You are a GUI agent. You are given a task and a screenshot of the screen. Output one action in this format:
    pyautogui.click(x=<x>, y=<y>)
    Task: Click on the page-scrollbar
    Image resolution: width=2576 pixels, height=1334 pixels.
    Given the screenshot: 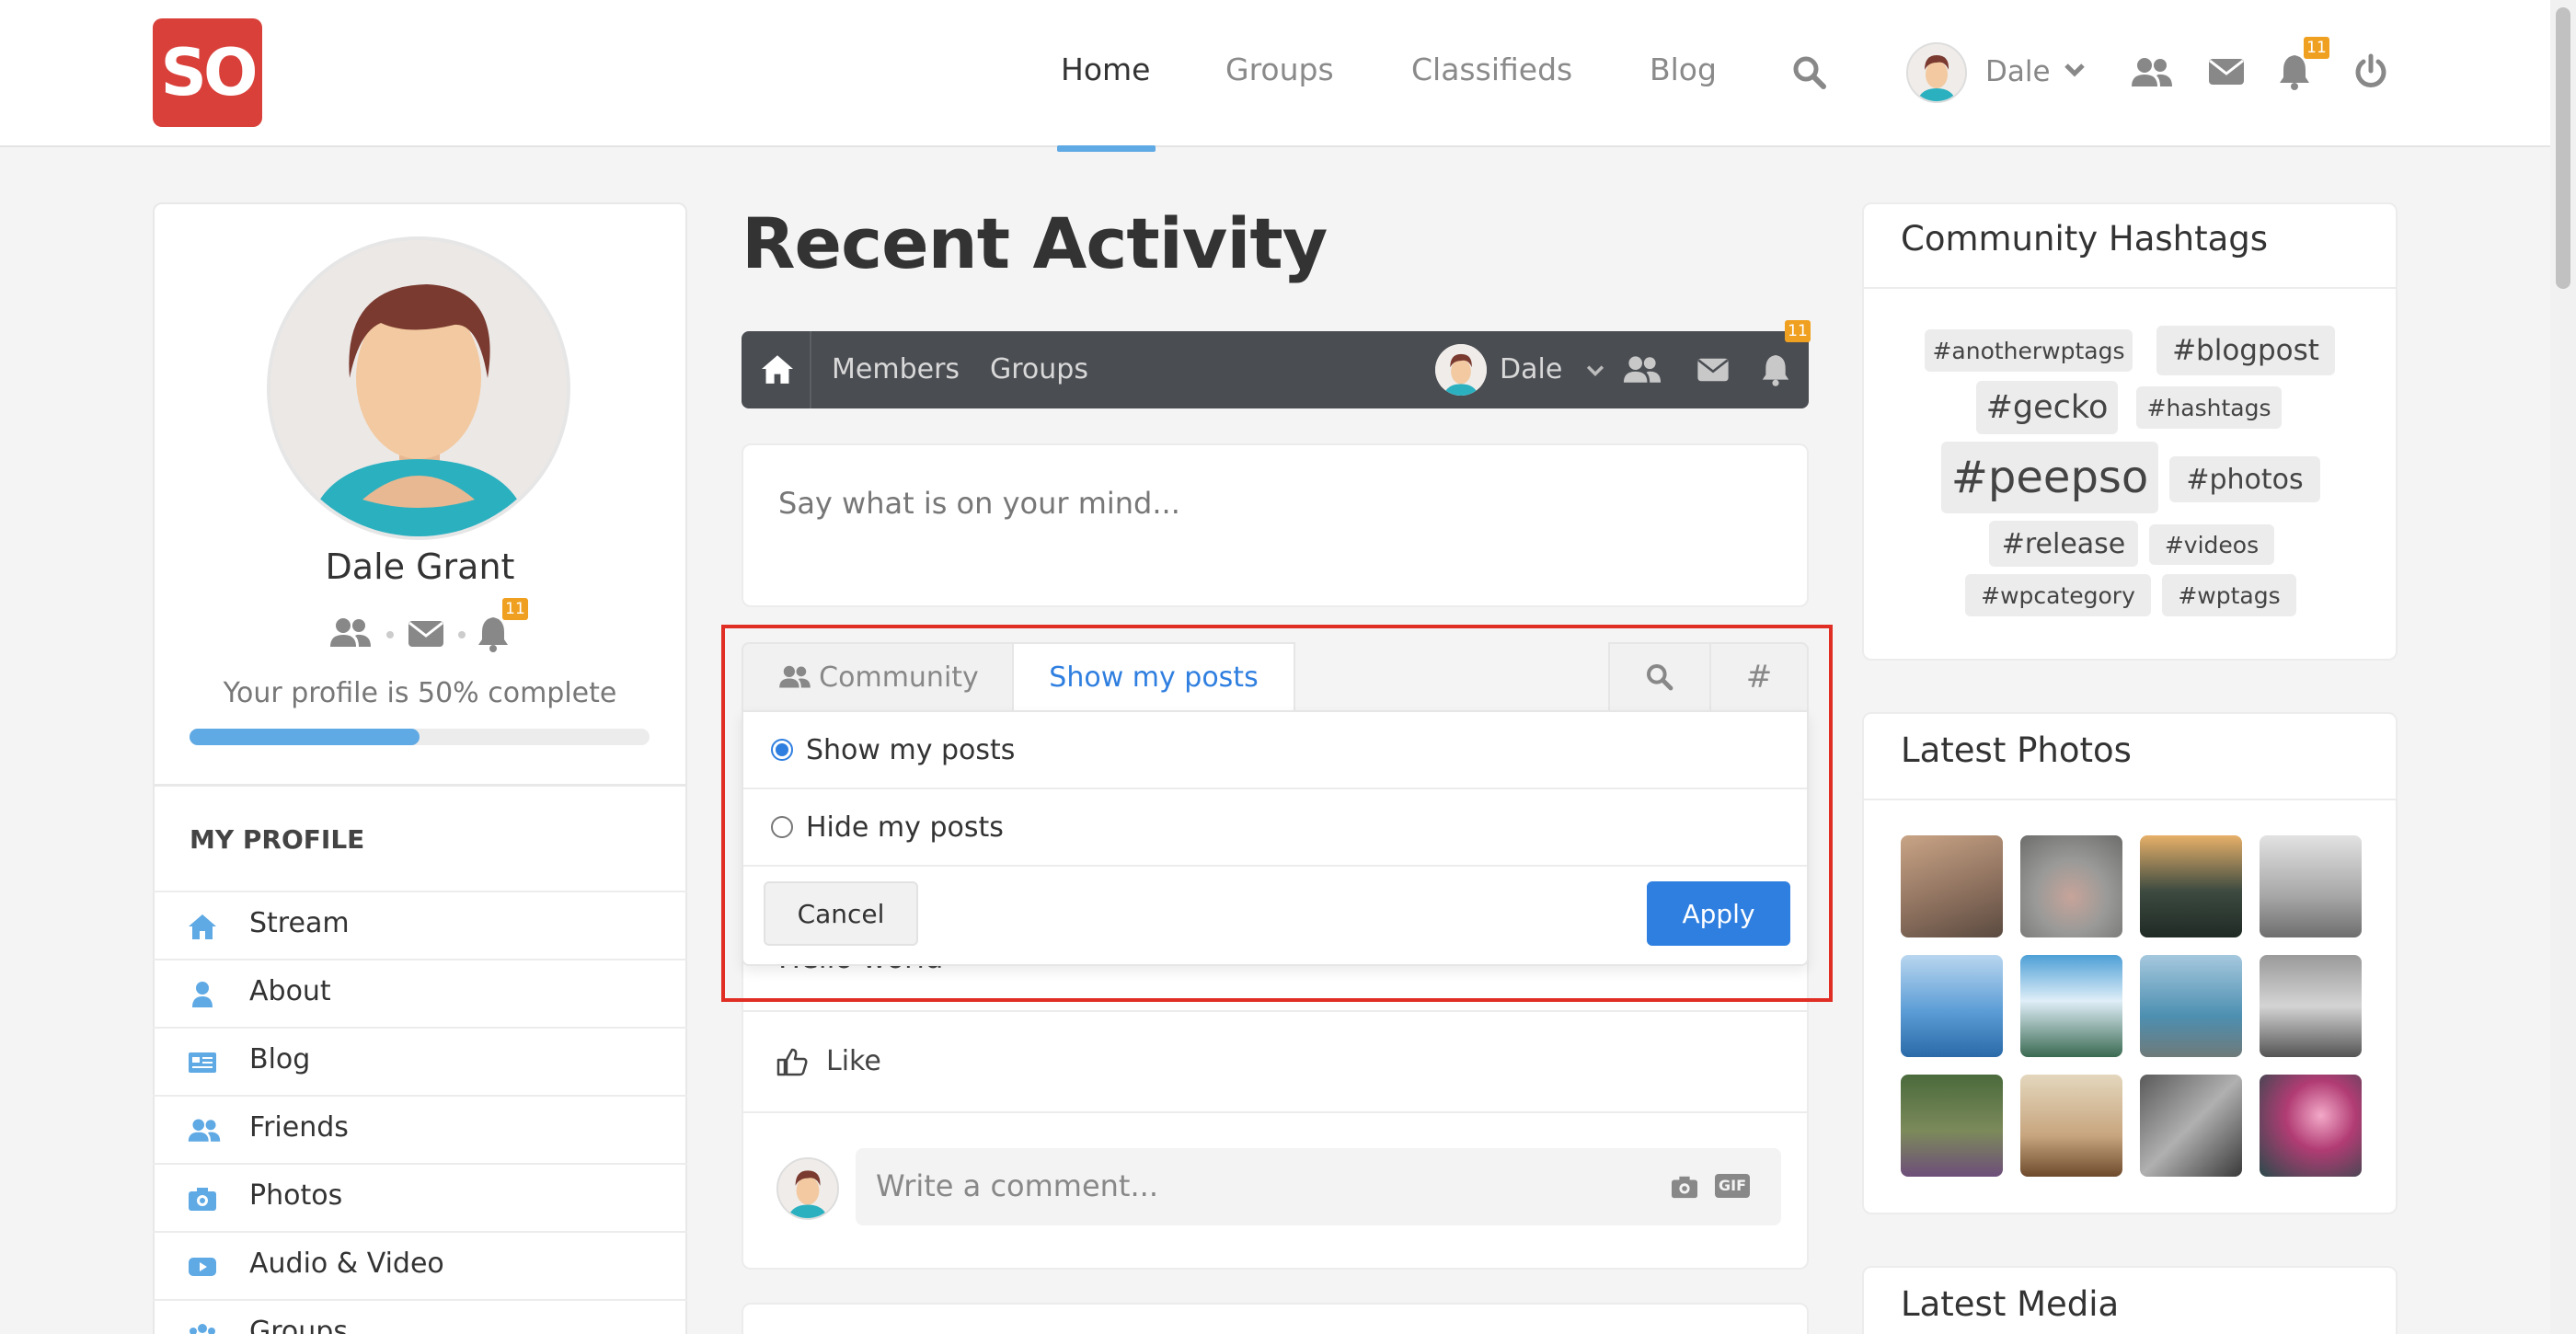 What is the action you would take?
    pyautogui.click(x=2563, y=667)
    